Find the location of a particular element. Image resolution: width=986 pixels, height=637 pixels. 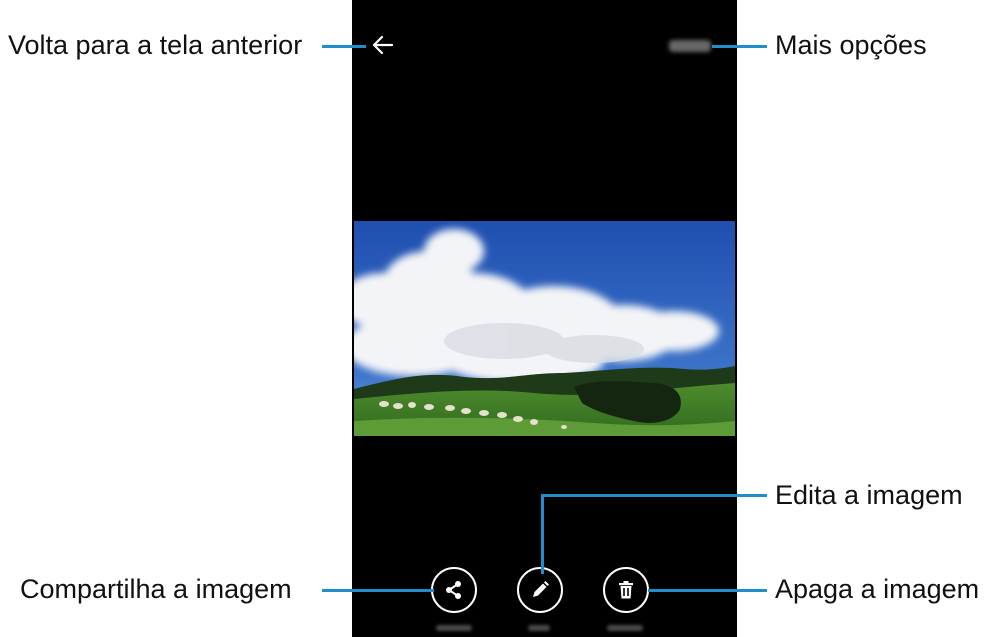

edit-button is located at coordinates (540, 590).